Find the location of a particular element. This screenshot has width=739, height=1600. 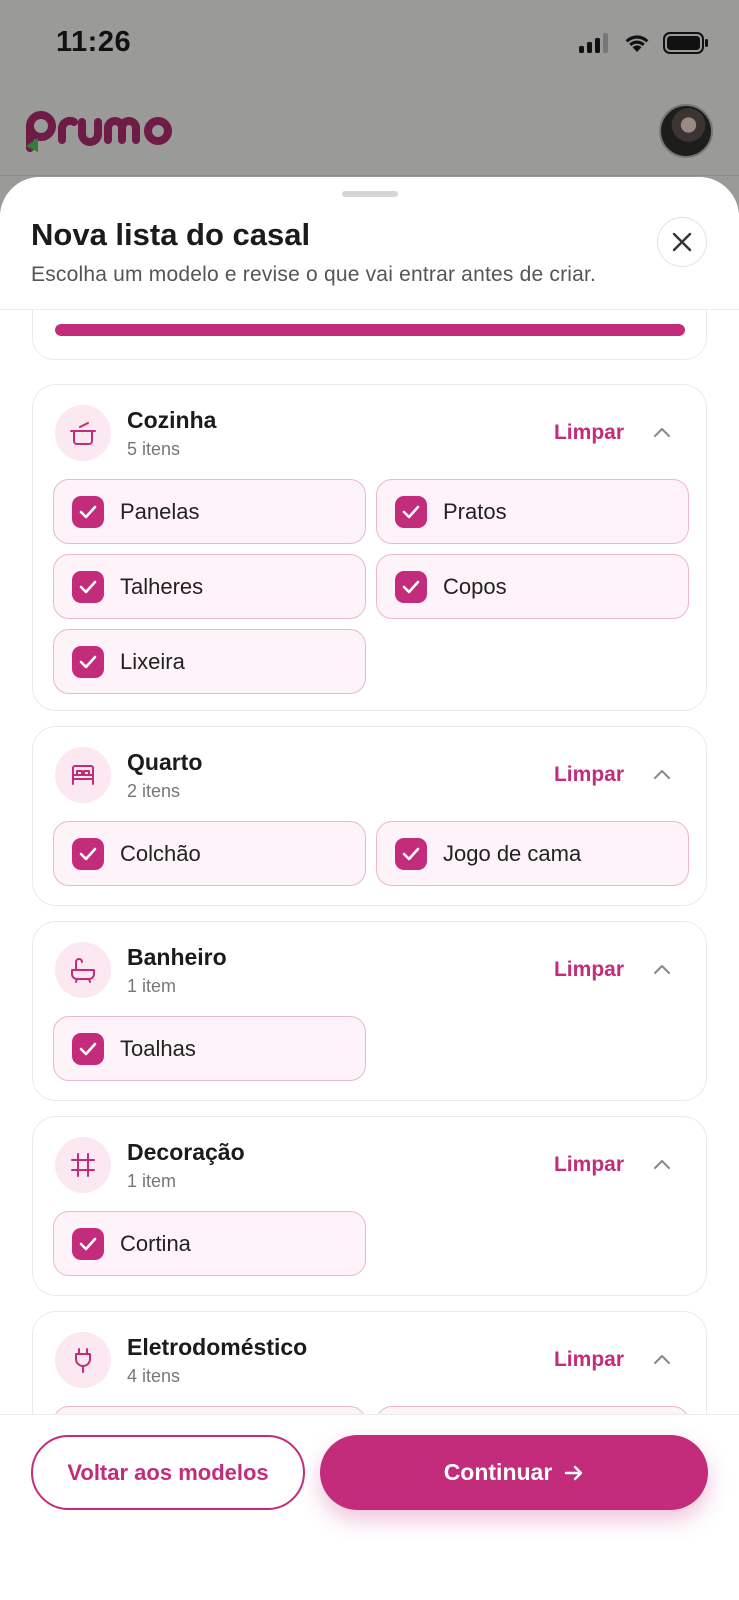

item-chip: Pratos is located at coordinates (532, 511).